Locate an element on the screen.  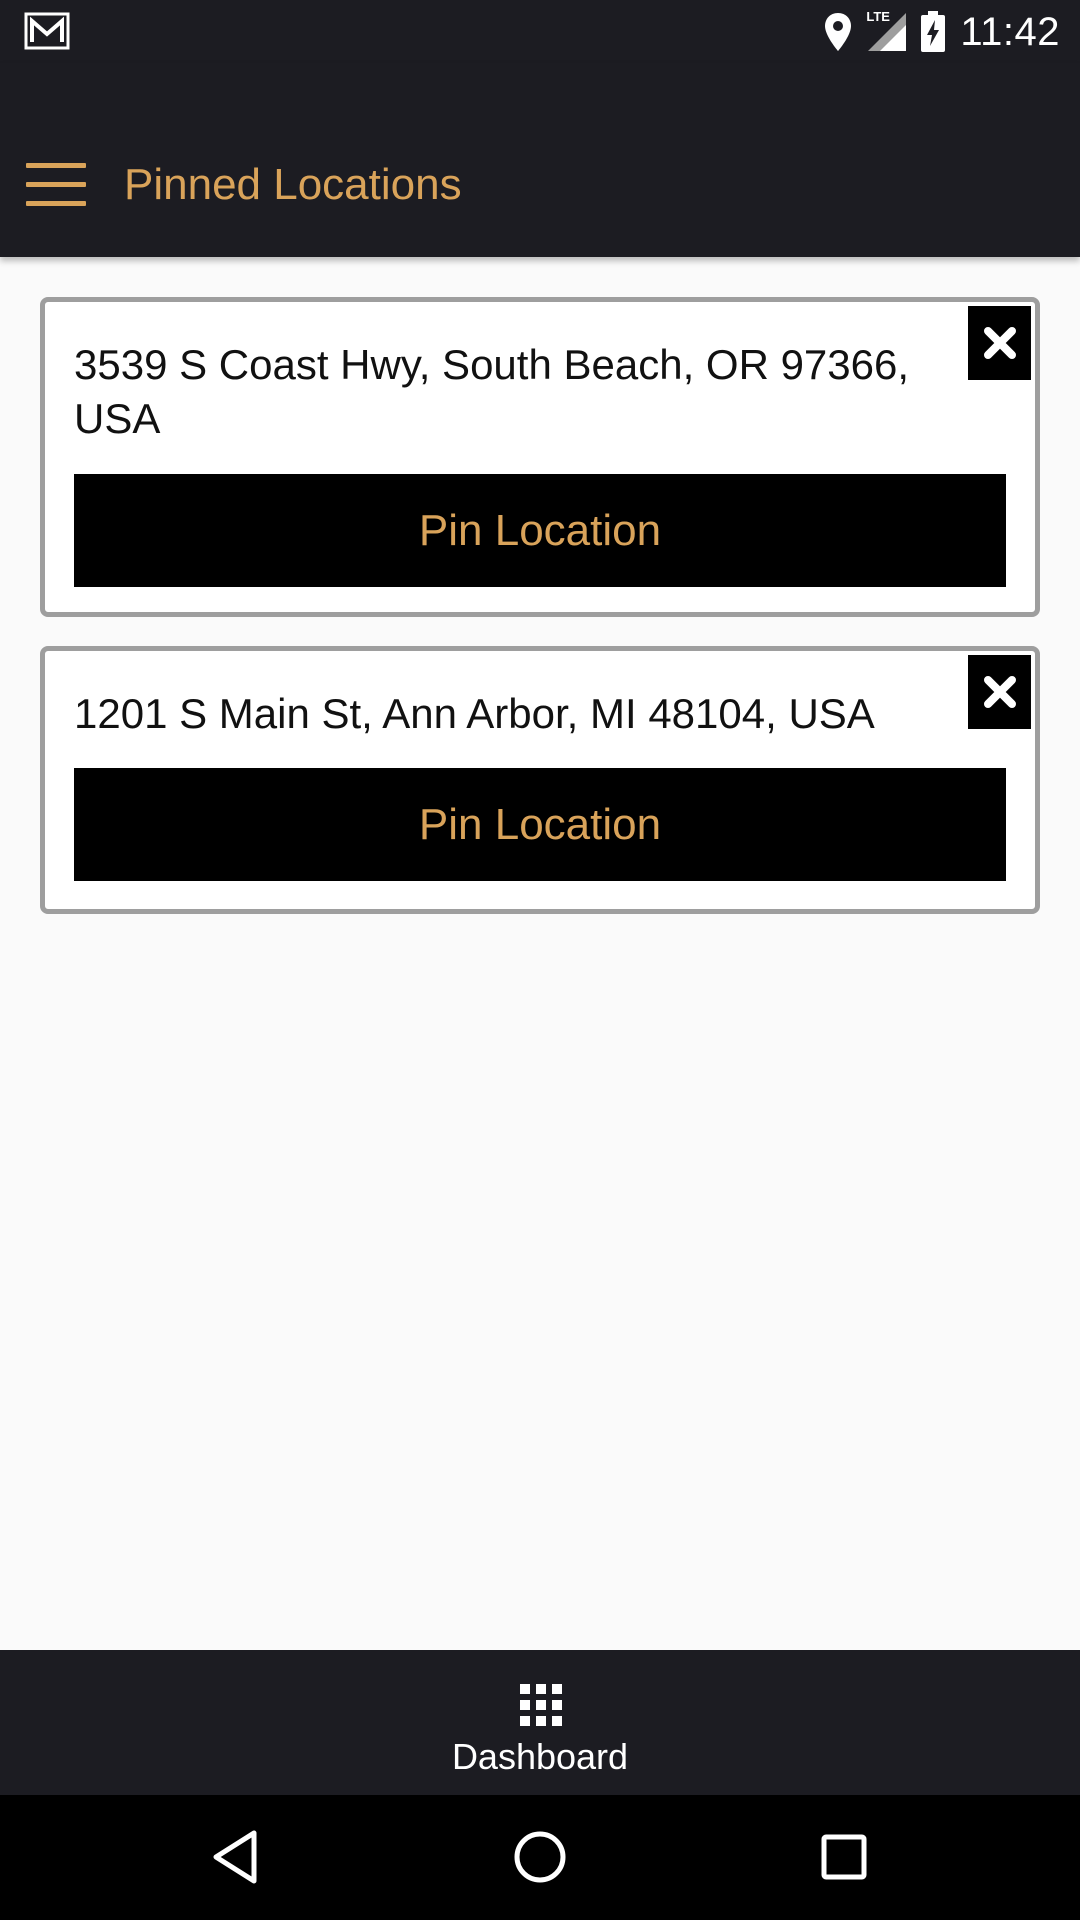
network-type-label: LTE is located at coordinates (878, 16).